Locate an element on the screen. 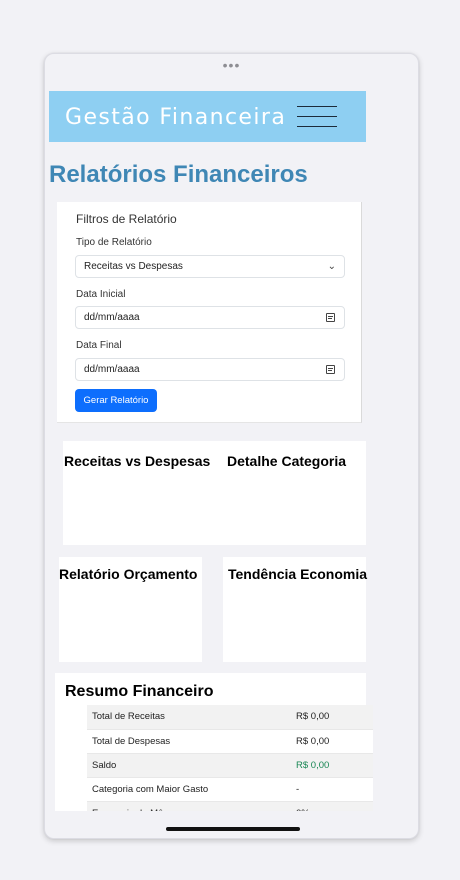 The height and width of the screenshot is (880, 460). start-date-input: dd/mm/aaaa is located at coordinates (210, 317).